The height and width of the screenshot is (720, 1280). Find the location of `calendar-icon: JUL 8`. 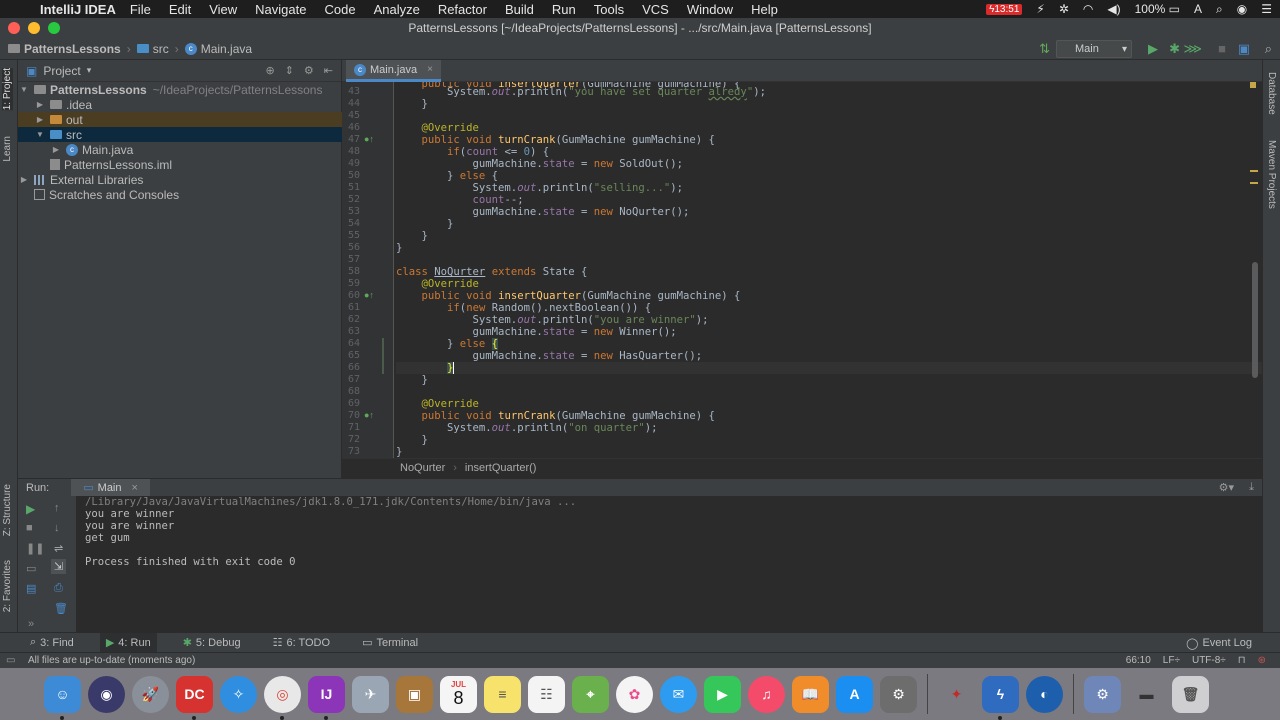

calendar-icon: JUL 8 is located at coordinates (458, 694).